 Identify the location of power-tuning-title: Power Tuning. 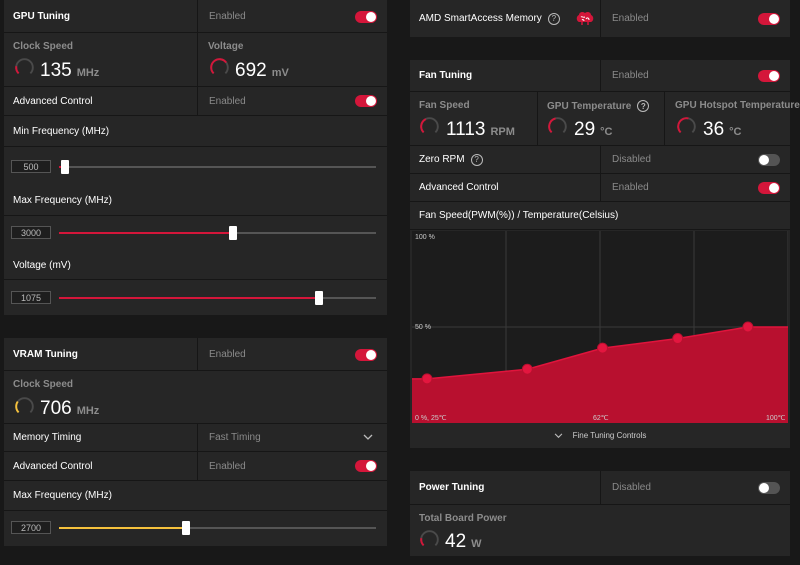
(452, 487).